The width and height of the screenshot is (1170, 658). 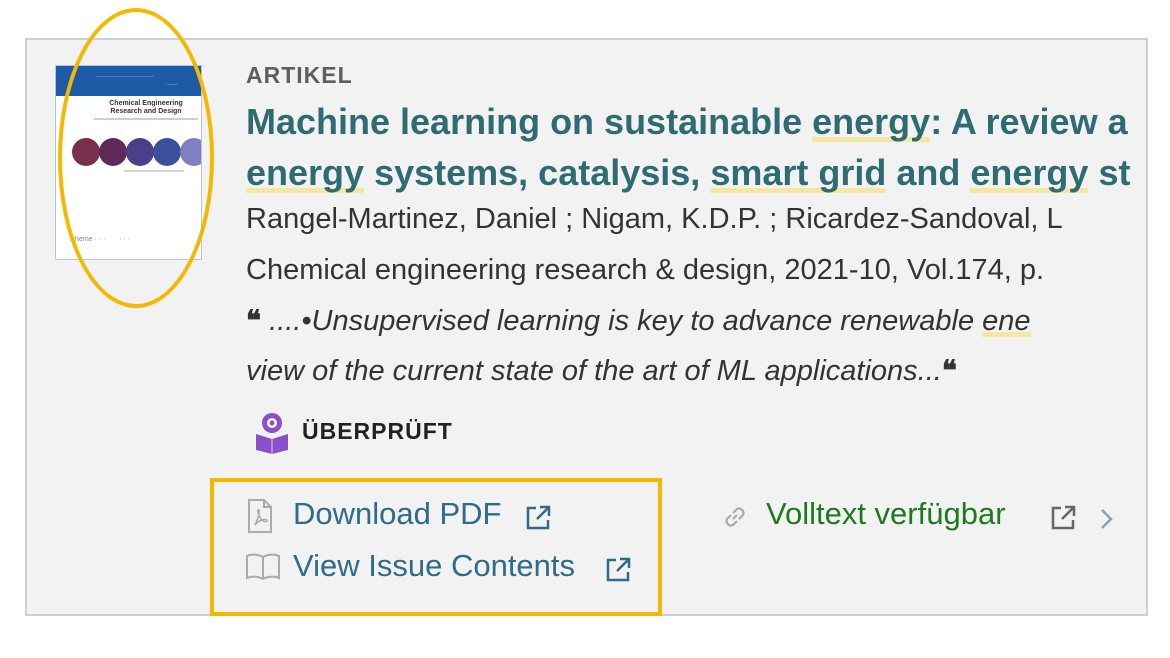 What do you see at coordinates (949, 370) in the screenshot?
I see `quote-close-icon: ❝` at bounding box center [949, 370].